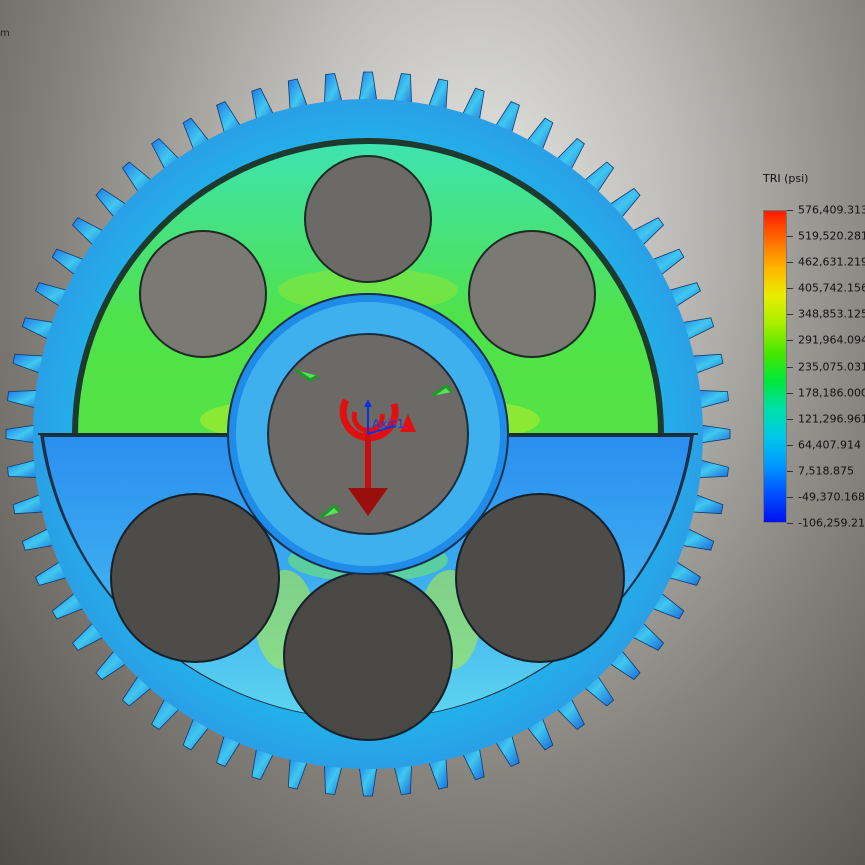 The height and width of the screenshot is (865, 865). What do you see at coordinates (831, 523) in the screenshot?
I see `legend-value: -106,259.211` at bounding box center [831, 523].